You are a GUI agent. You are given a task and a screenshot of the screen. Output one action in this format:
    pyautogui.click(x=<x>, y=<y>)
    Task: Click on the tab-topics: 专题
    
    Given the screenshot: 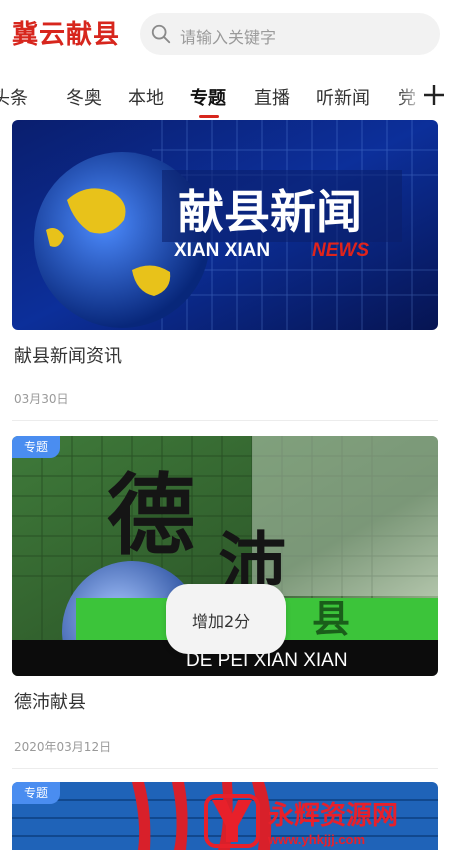 What is the action you would take?
    pyautogui.click(x=208, y=97)
    